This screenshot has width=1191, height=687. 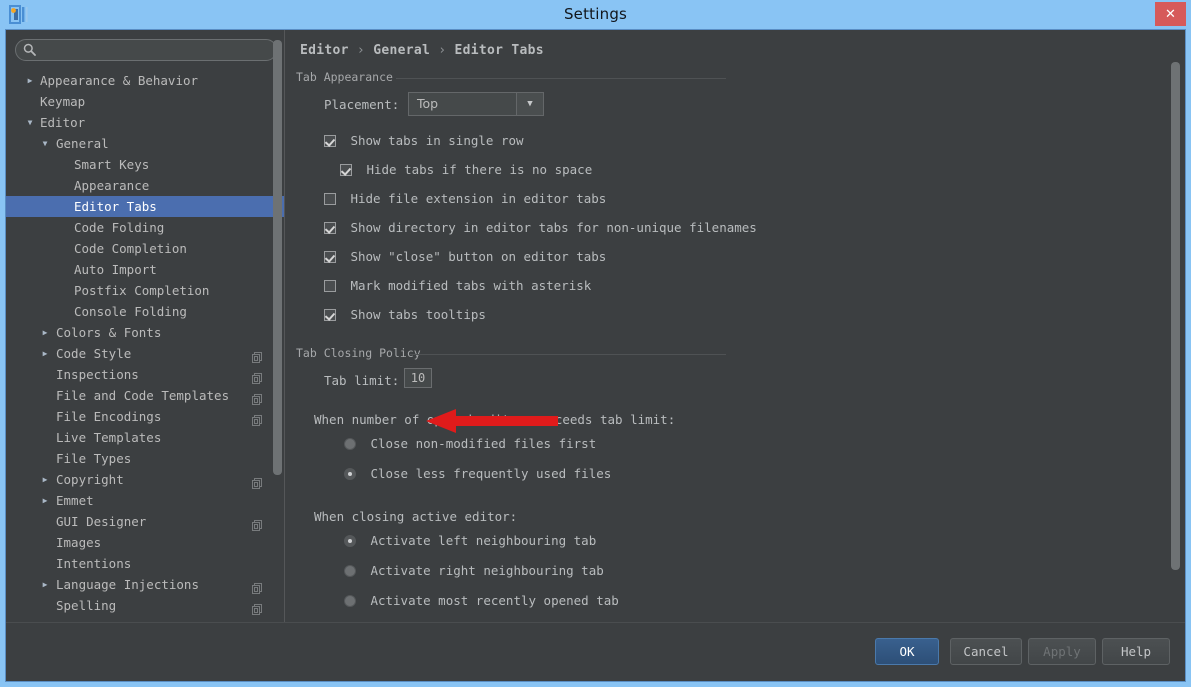 I want to click on radio-row: Activate right neighbouring tab, so click(x=474, y=570).